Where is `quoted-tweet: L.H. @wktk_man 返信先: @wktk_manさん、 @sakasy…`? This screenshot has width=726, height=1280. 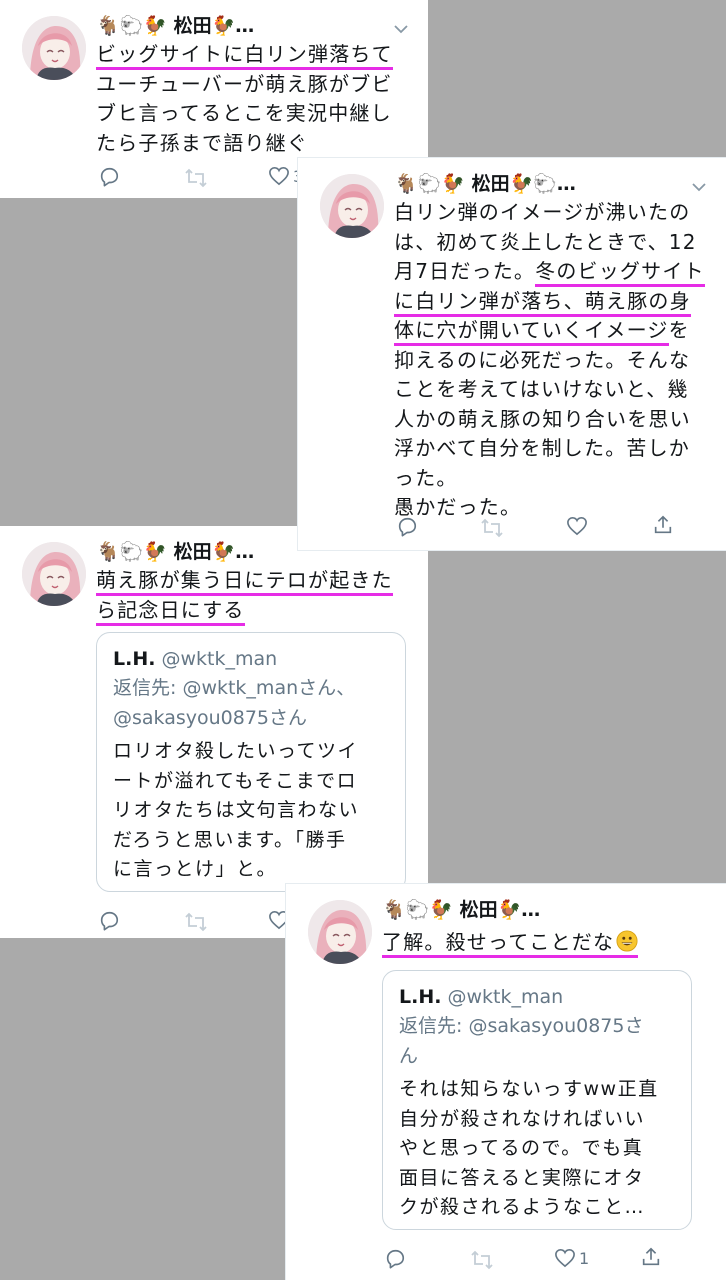
quoted-tweet: L.H. @wktk_man 返信先: @wktk_manさん、 @sakasy… is located at coordinates (251, 762).